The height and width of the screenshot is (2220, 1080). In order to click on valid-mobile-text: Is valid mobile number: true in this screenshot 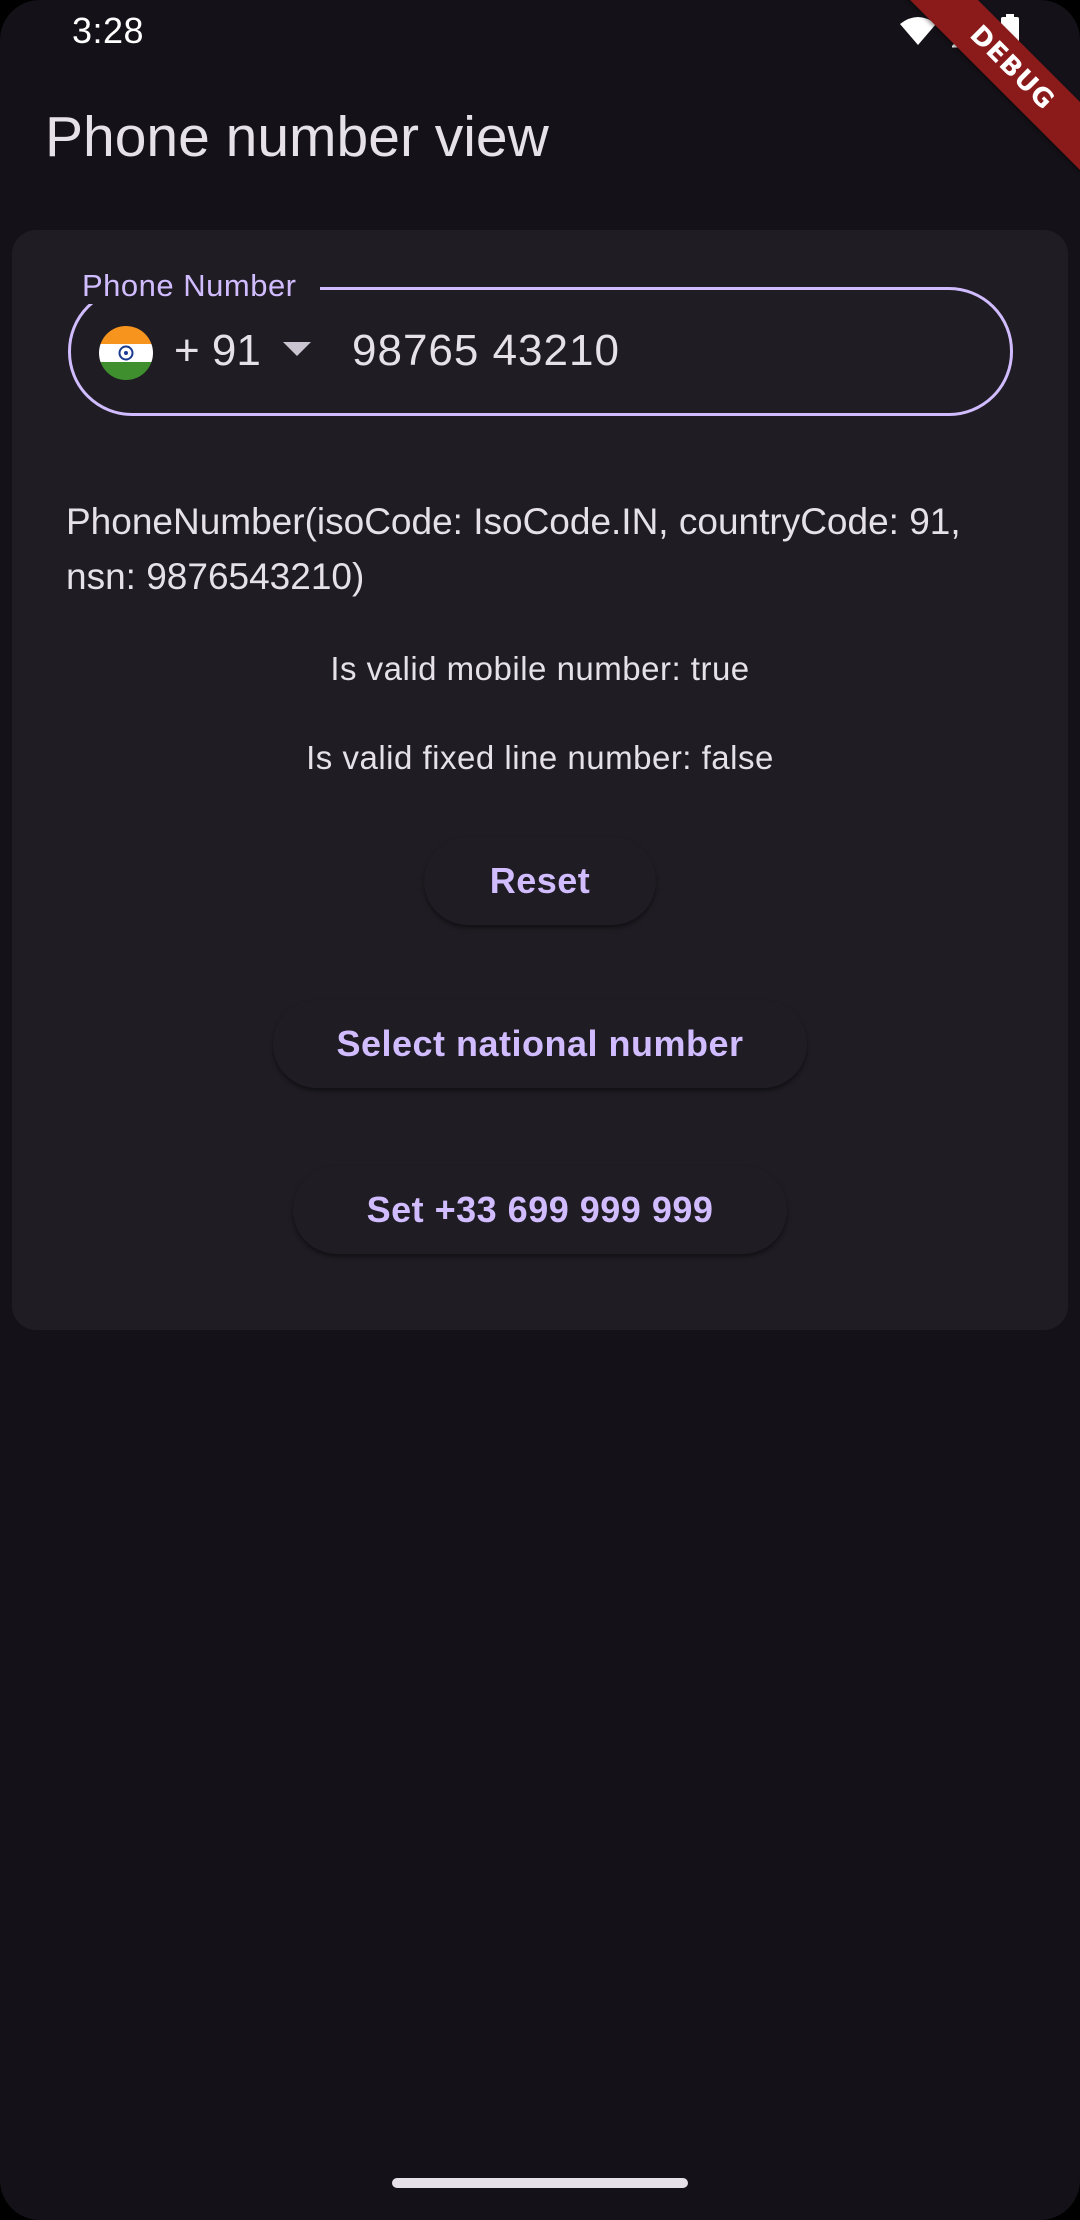, I will do `click(540, 668)`.